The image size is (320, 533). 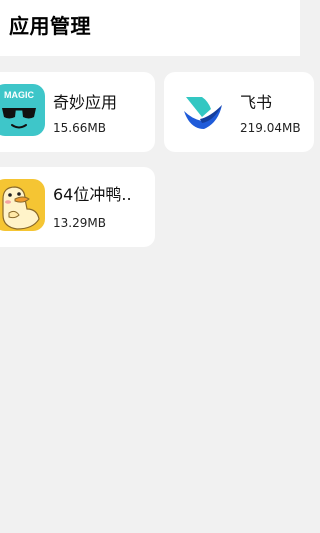 I want to click on duck-icon, so click(x=22, y=205).